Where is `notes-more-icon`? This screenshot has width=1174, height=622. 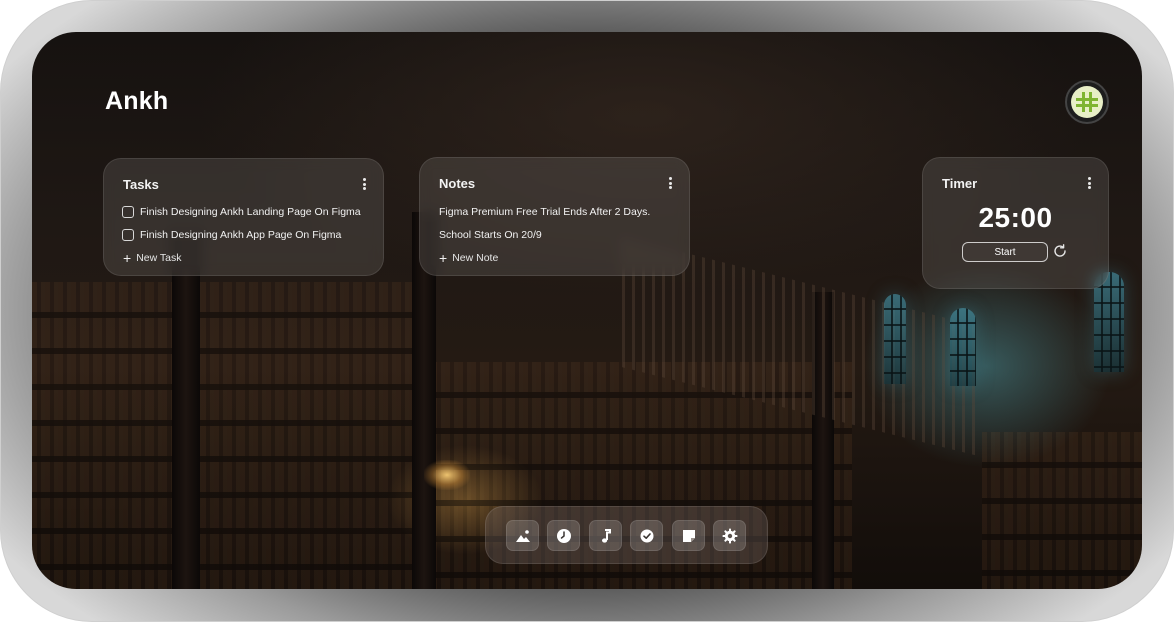
notes-more-icon is located at coordinates (671, 183).